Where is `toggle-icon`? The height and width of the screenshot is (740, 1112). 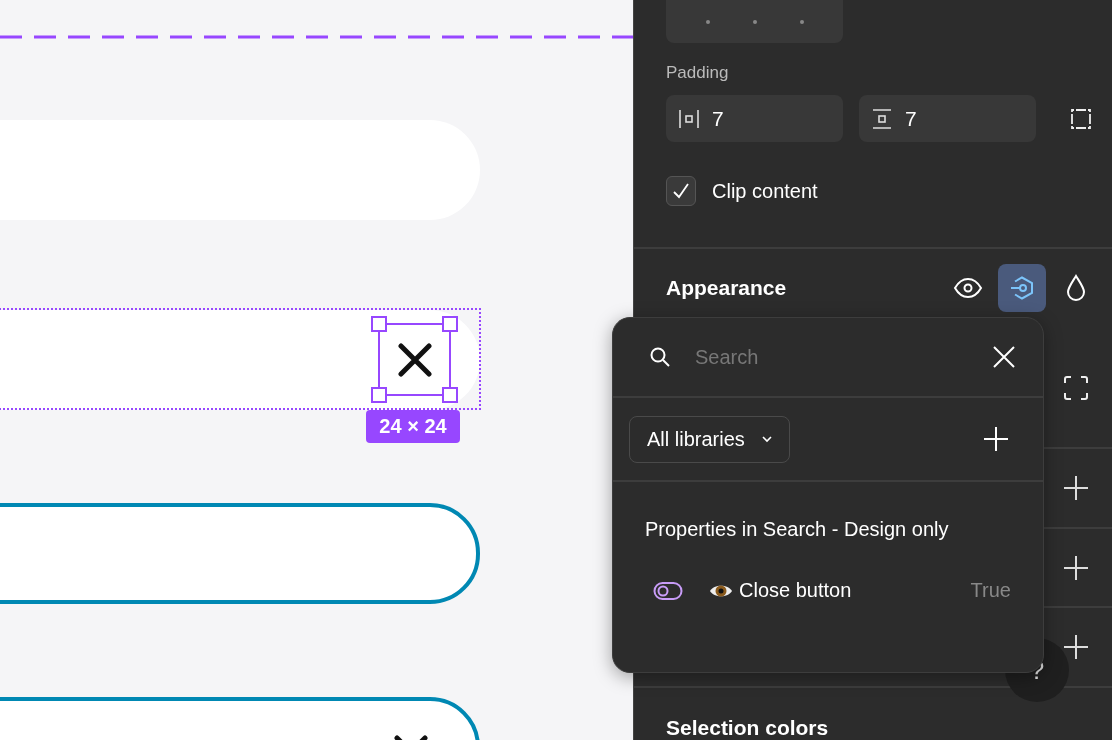 toggle-icon is located at coordinates (668, 590).